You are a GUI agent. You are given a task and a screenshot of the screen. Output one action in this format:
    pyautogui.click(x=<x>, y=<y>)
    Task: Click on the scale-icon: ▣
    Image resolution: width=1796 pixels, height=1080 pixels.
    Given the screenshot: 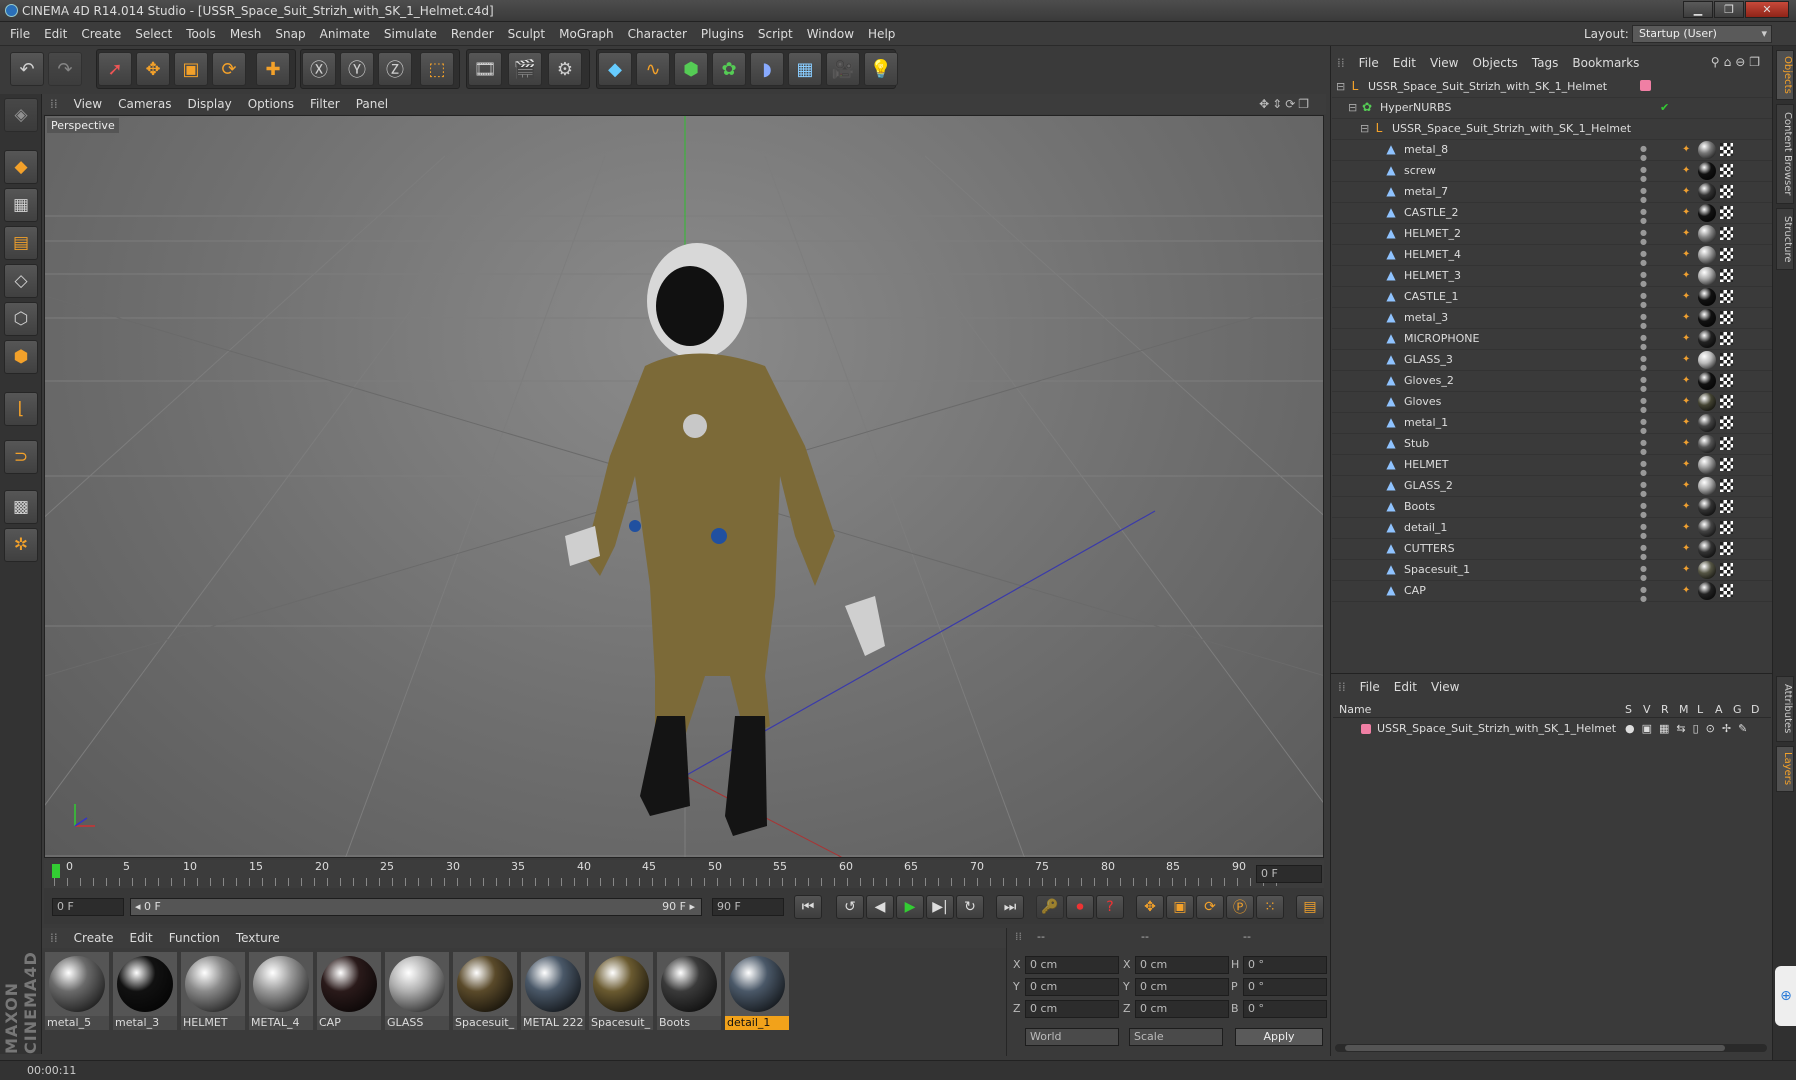 What is the action you would take?
    pyautogui.click(x=191, y=69)
    